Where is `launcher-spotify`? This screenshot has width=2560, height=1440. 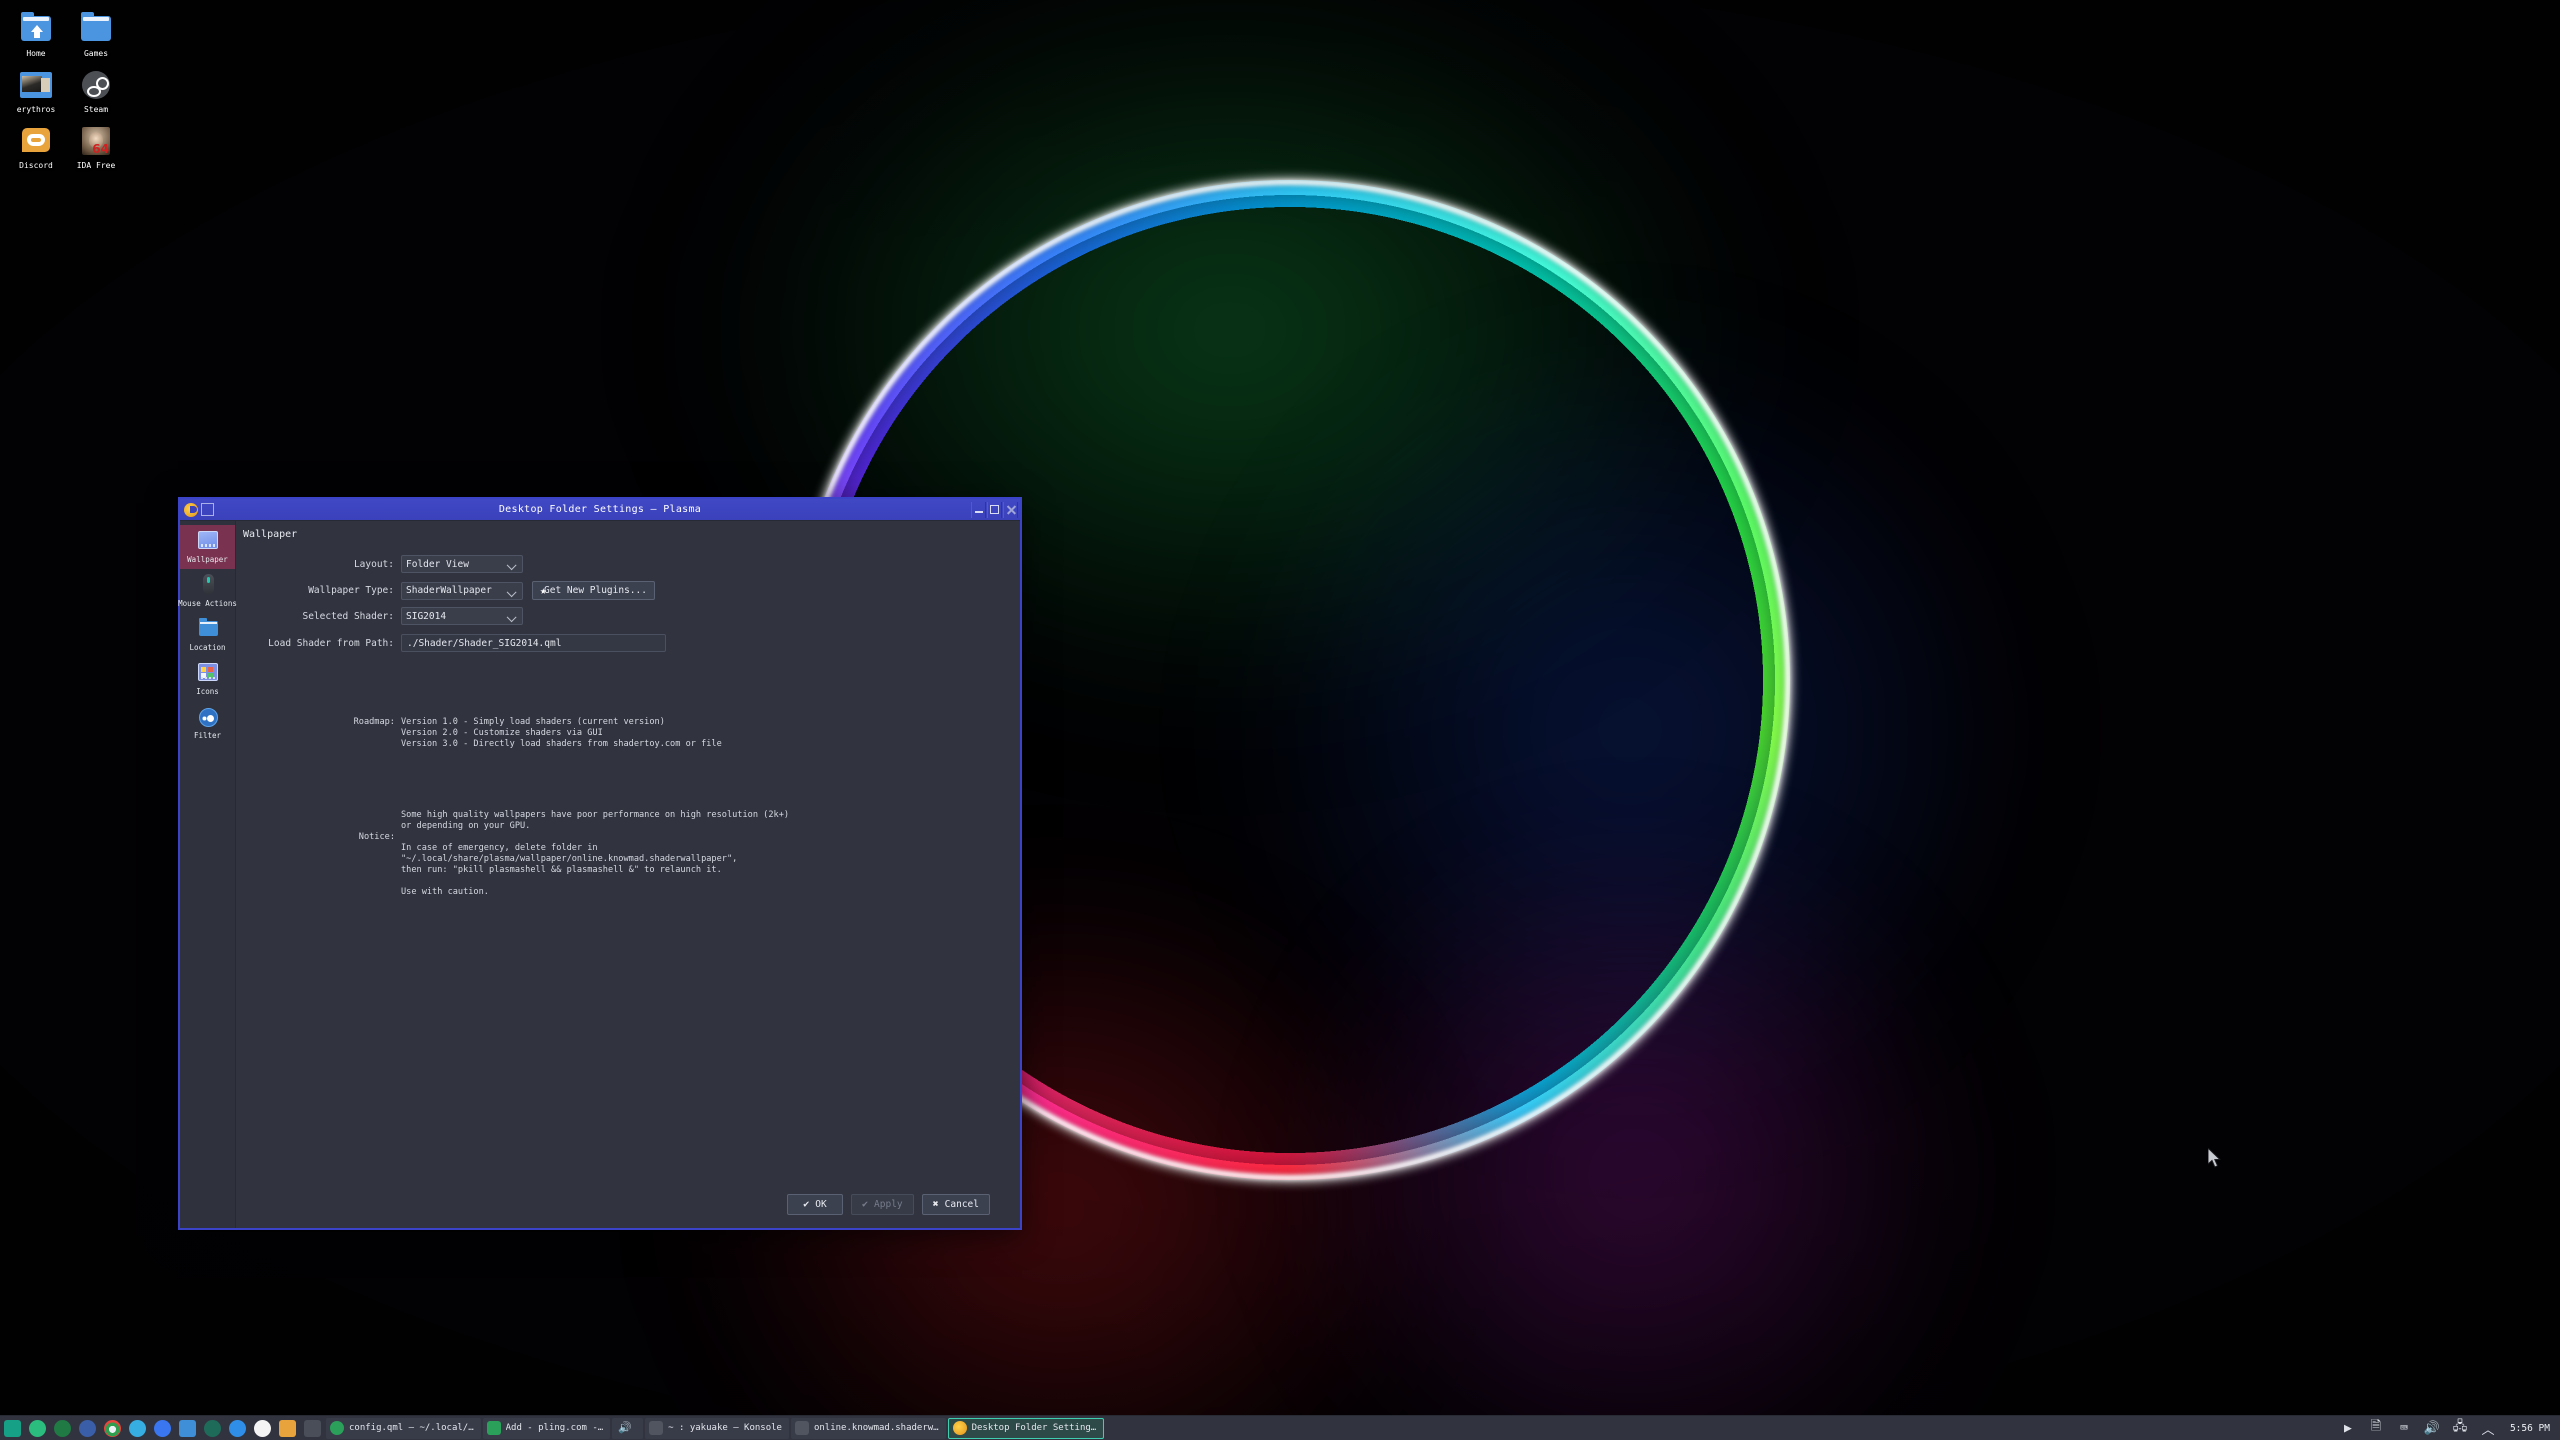
launcher-spotify is located at coordinates (62, 1428).